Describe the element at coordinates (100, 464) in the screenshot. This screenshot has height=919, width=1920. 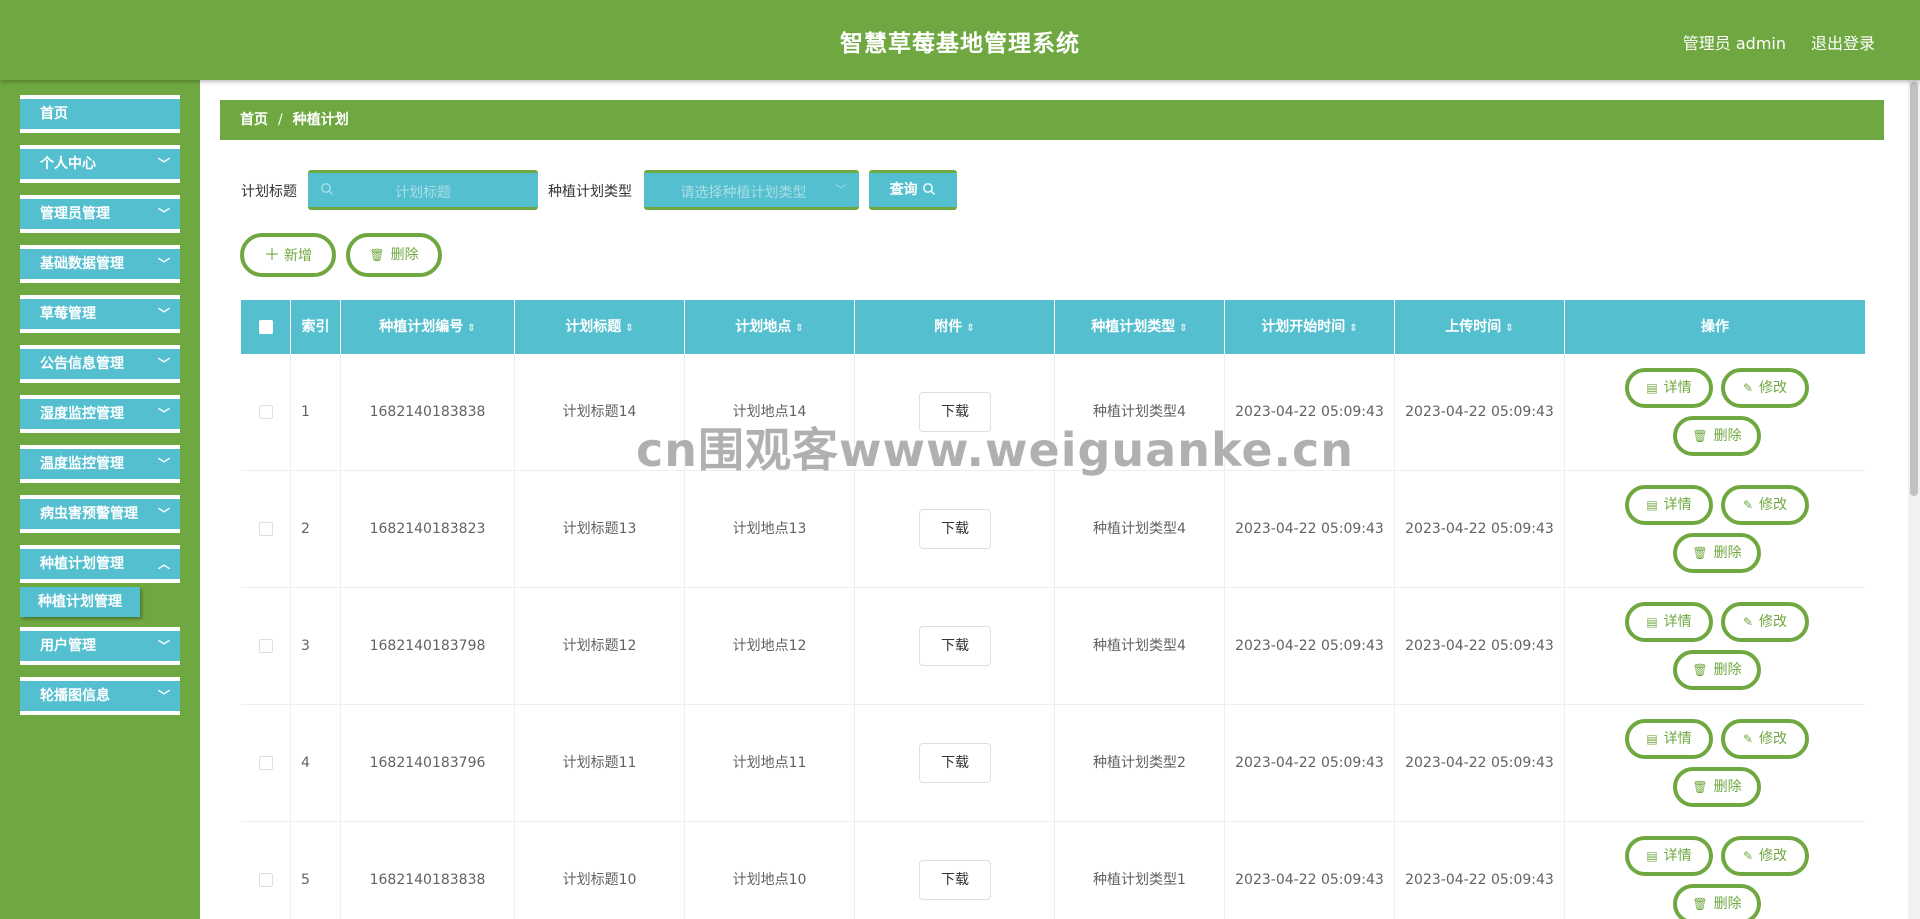
I see `sidebar-item-temperature: 温度监控管理 ﹀` at that location.